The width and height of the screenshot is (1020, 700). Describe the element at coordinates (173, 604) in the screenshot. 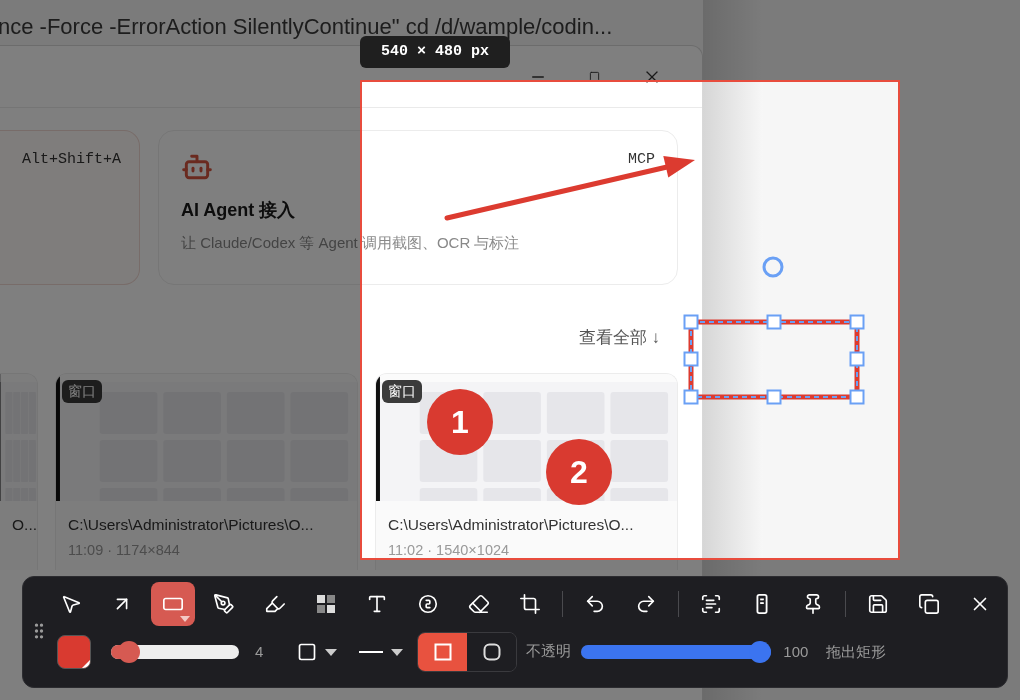

I see `tool-button` at that location.